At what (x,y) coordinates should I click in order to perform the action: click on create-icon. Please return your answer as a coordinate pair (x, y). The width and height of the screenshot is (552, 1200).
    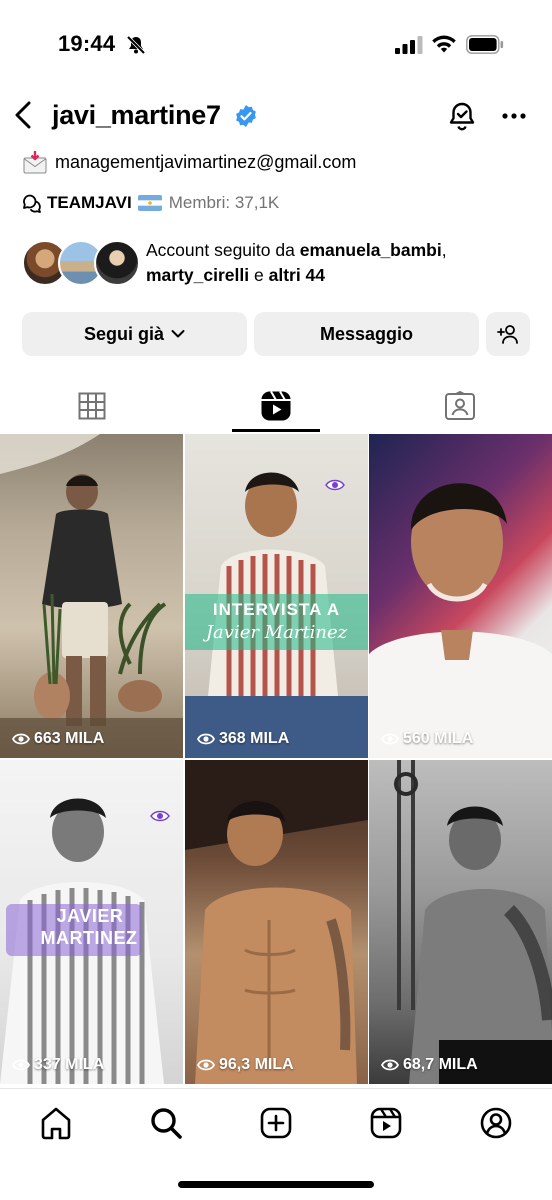
    Looking at the image, I should click on (276, 1123).